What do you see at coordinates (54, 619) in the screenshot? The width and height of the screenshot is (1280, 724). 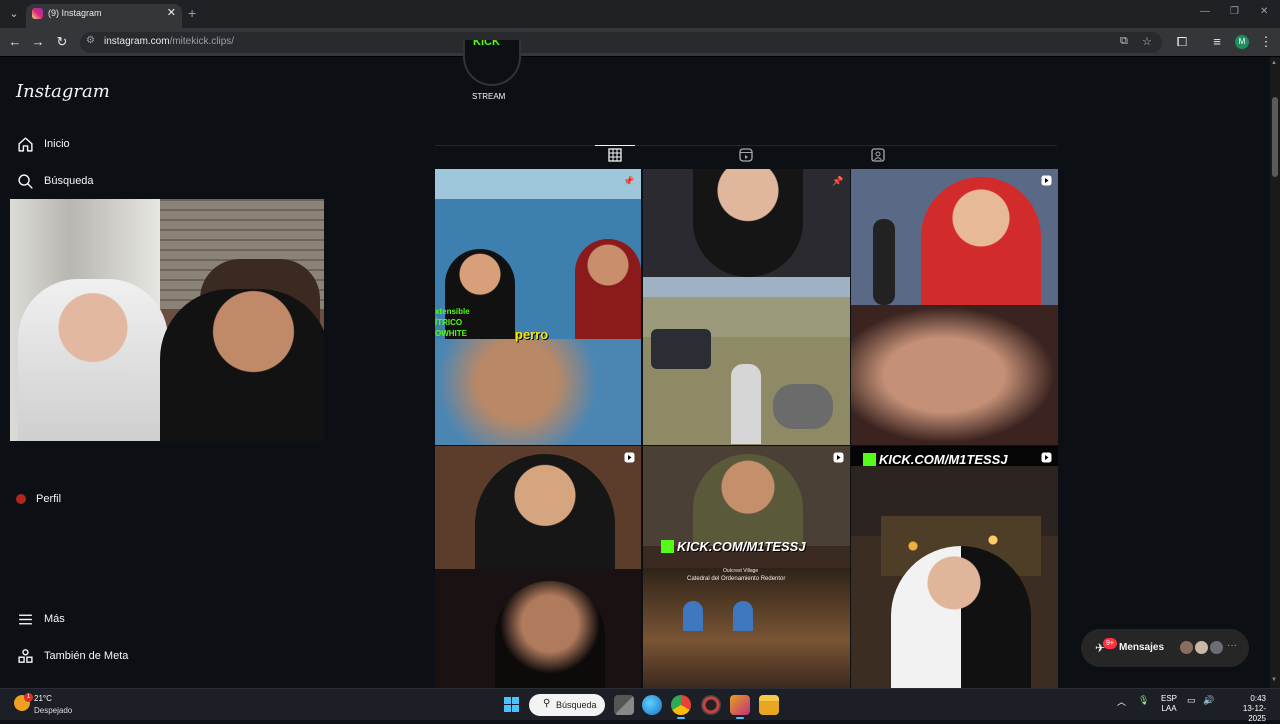 I see `sidebar-item-label: Más` at bounding box center [54, 619].